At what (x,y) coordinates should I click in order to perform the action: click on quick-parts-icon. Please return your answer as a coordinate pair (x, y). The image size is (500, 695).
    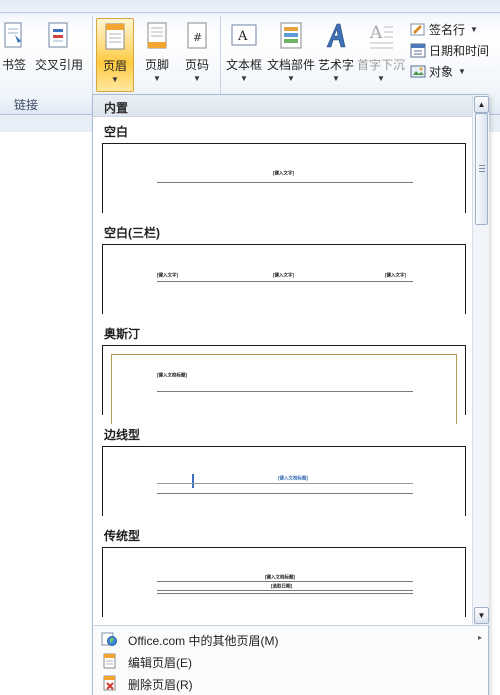
    Looking at the image, I should click on (291, 35).